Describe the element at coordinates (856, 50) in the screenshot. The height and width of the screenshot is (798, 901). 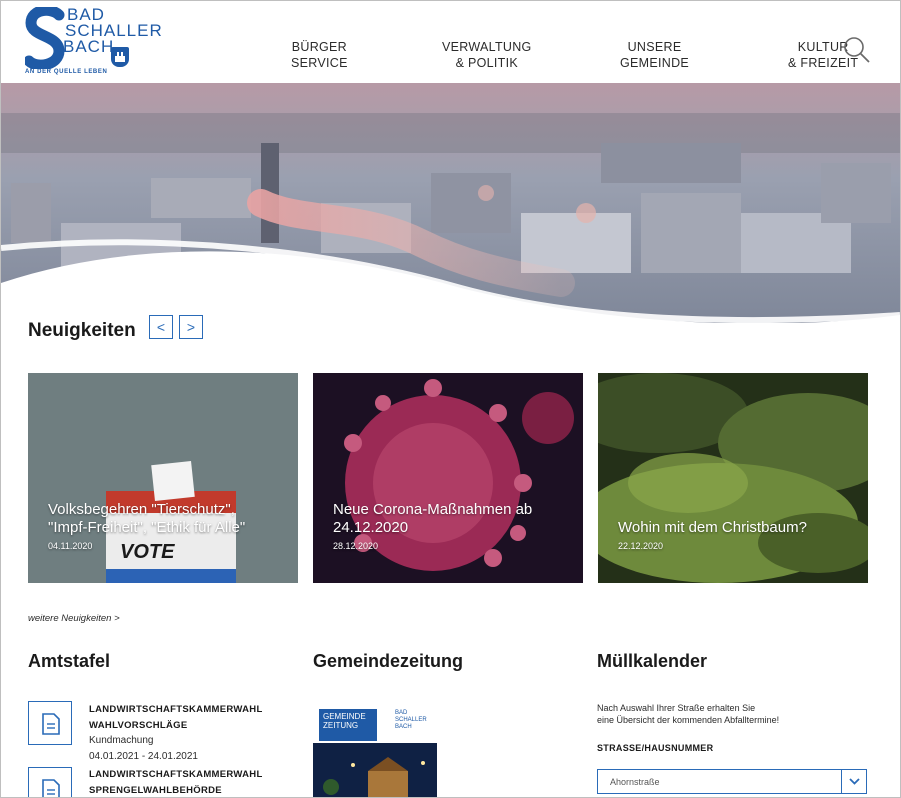
I see `search-icon` at that location.